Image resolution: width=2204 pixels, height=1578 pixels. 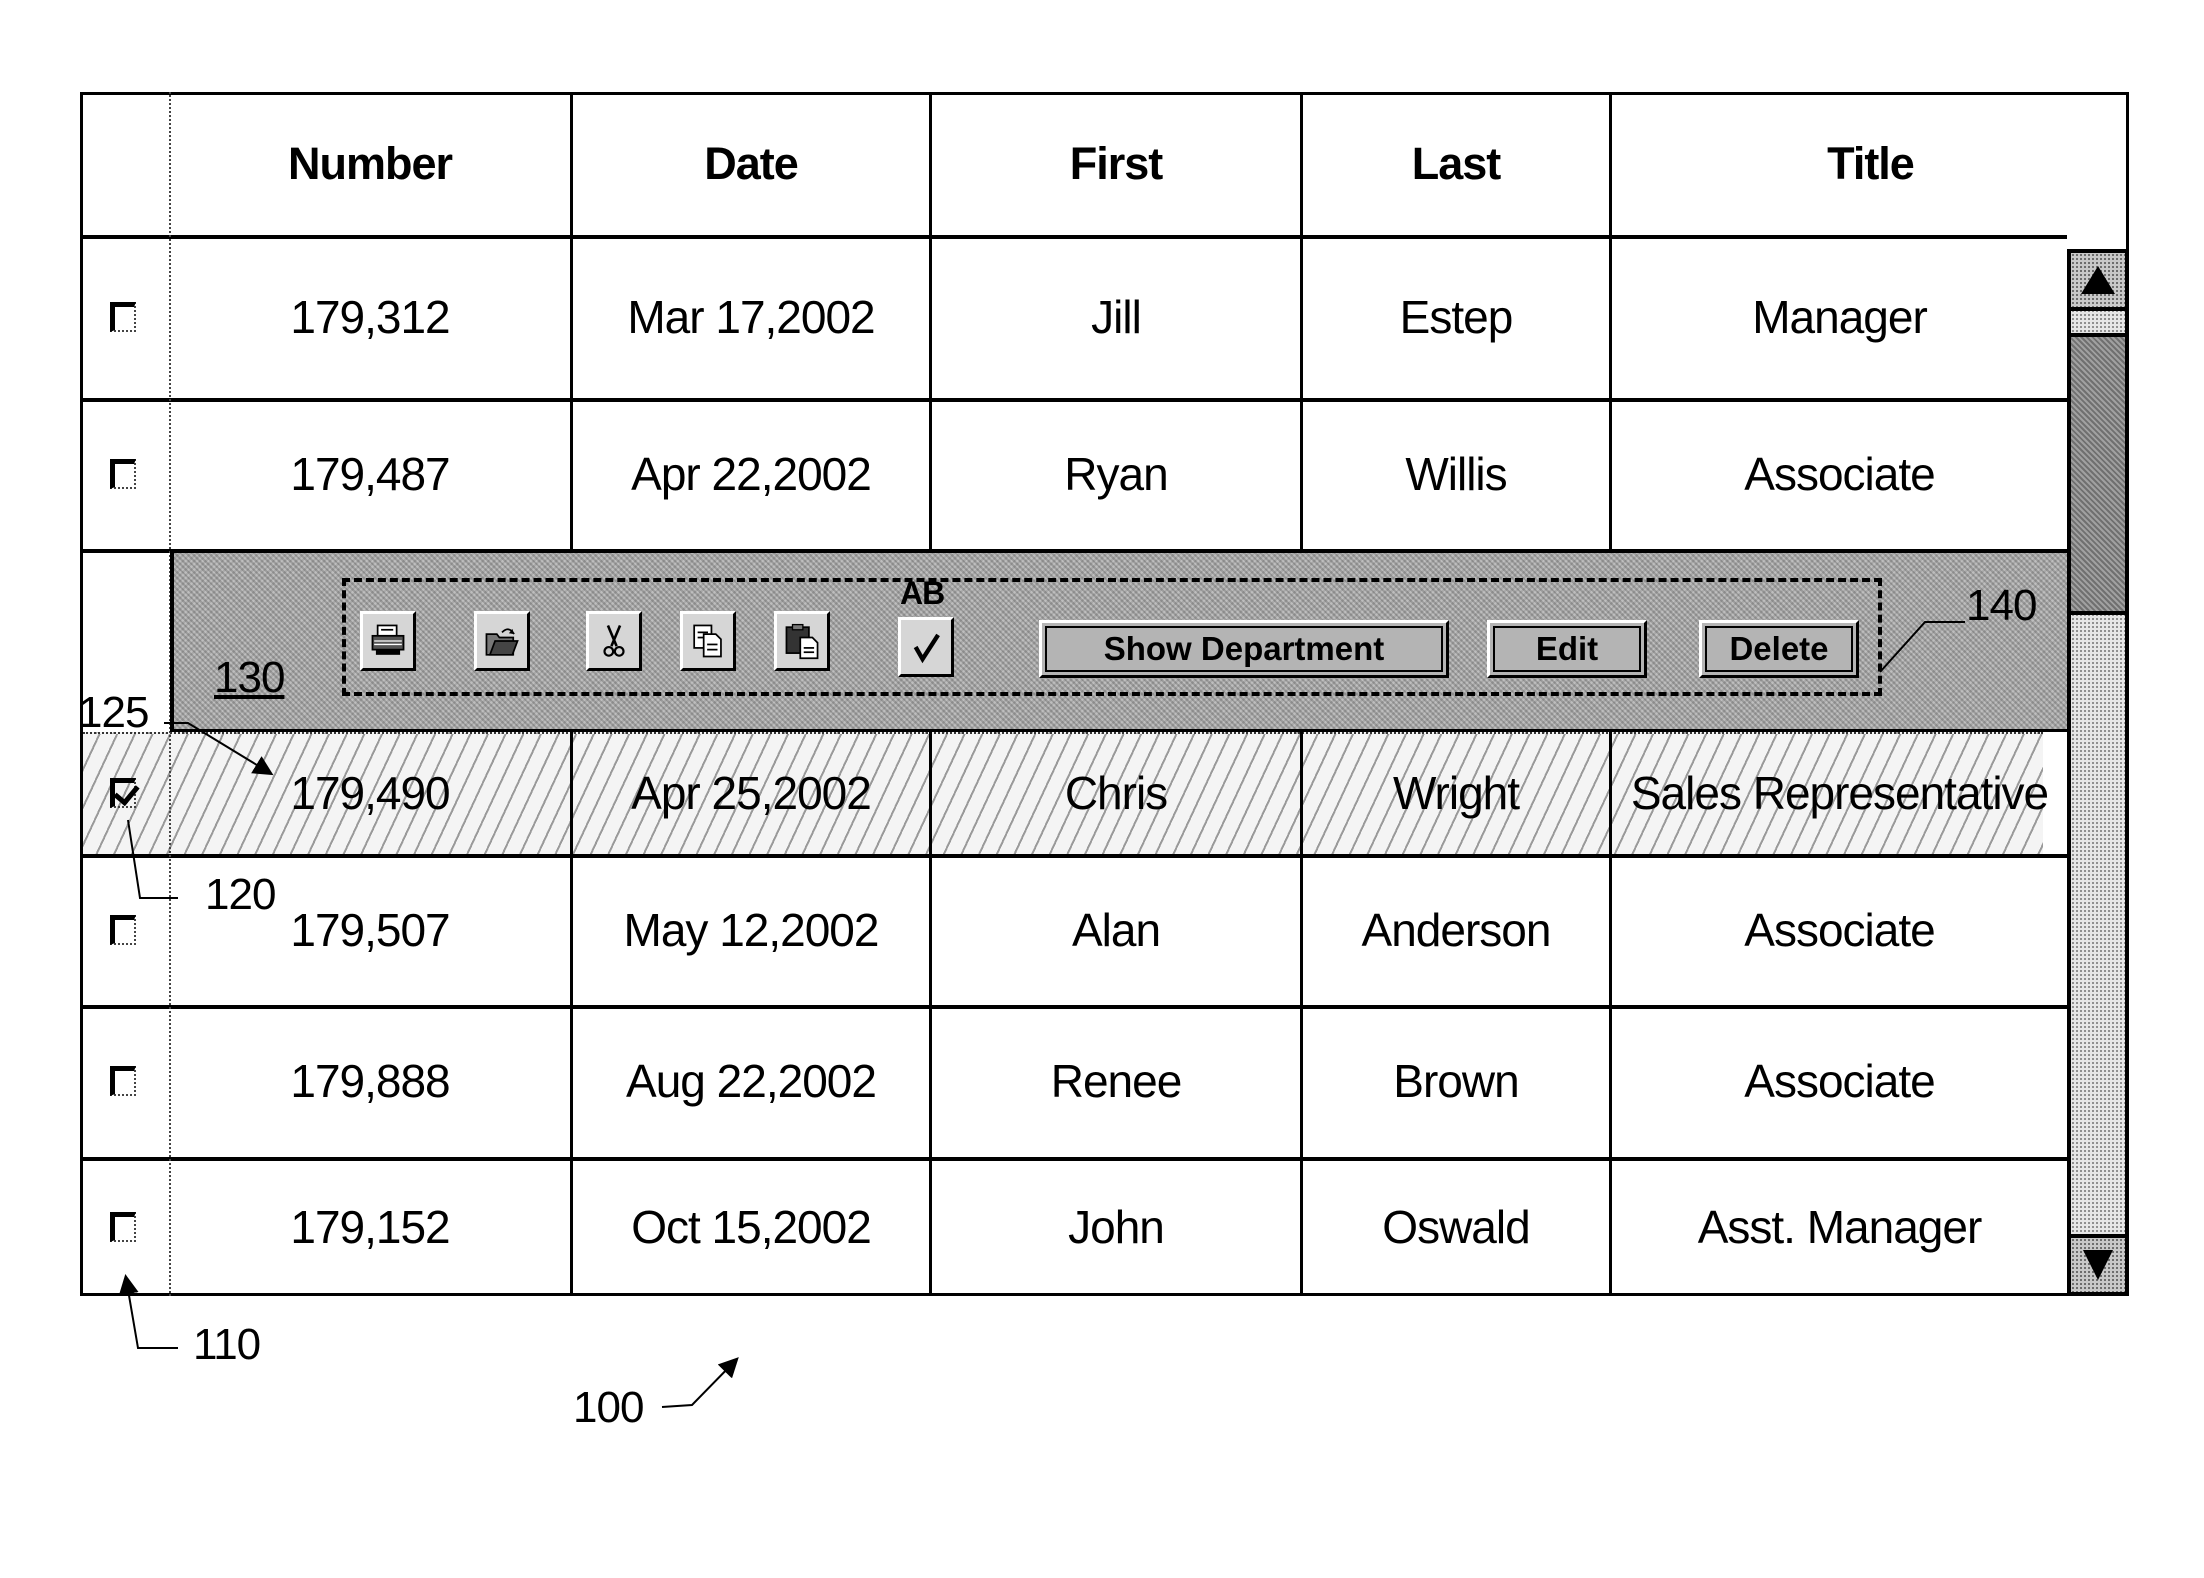 I want to click on cell-last: Anderson, so click(x=1456, y=929).